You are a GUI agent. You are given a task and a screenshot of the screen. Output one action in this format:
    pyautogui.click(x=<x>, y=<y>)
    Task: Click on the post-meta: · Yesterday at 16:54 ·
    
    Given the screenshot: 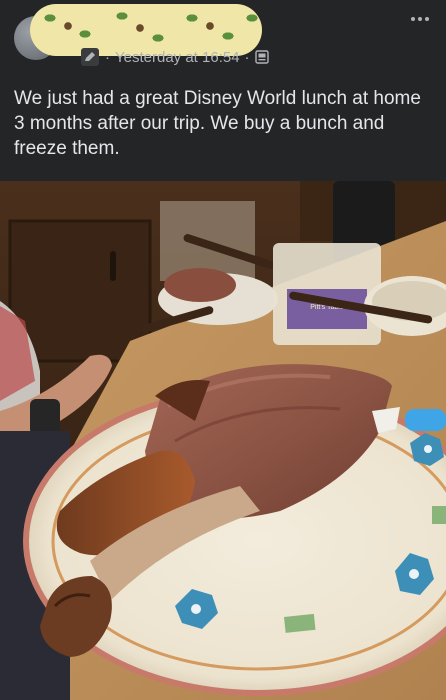 What is the action you would take?
    pyautogui.click(x=174, y=57)
    